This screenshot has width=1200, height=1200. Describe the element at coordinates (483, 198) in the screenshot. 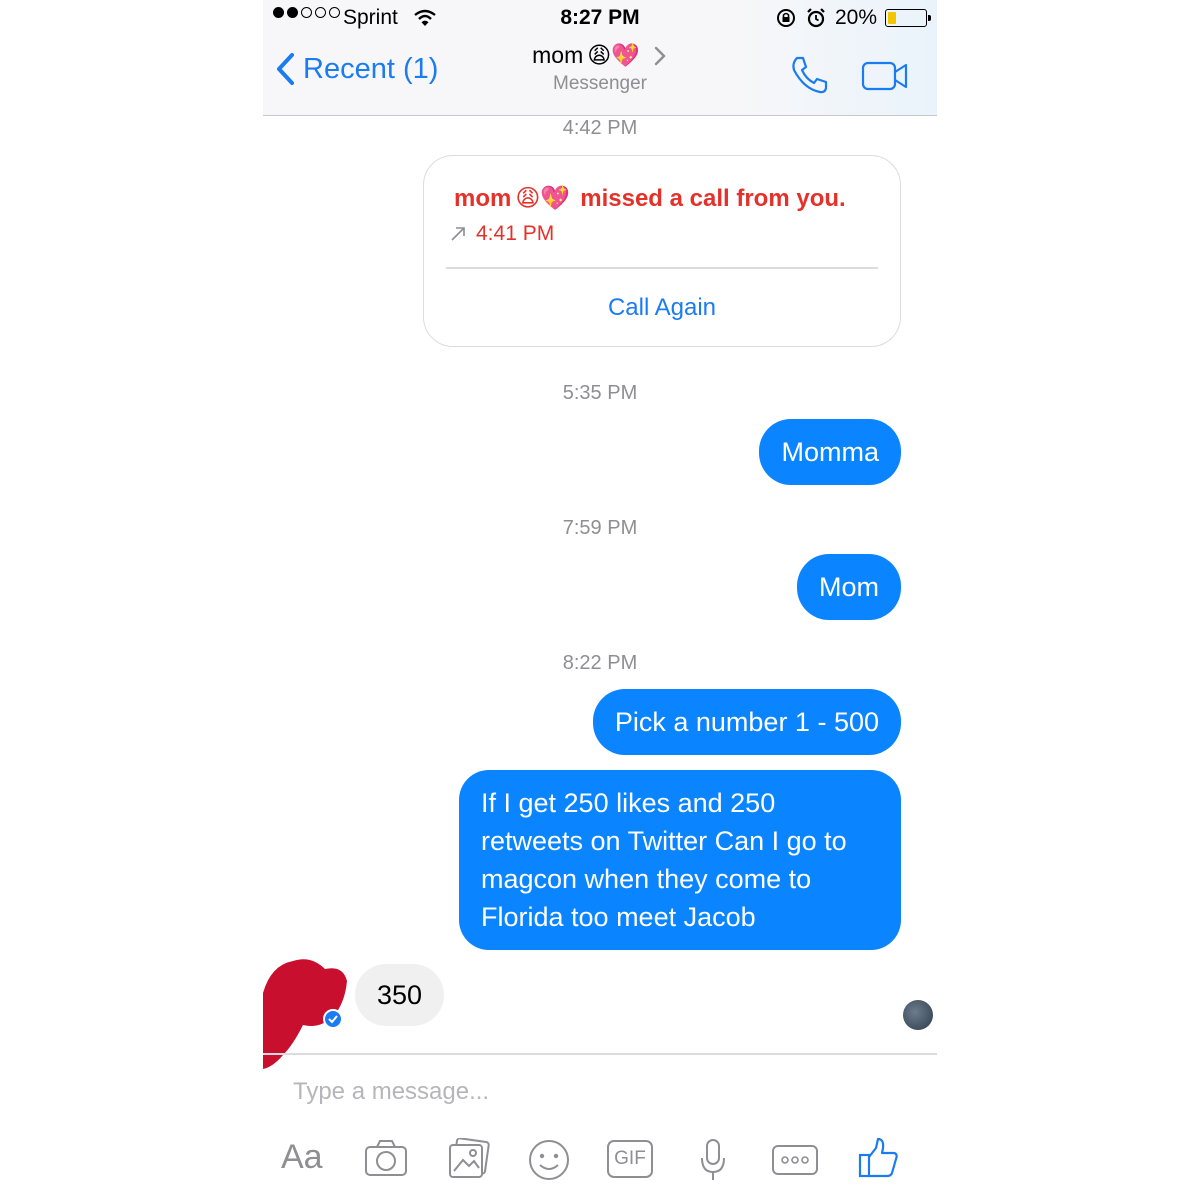

I see `missed-call-name: mom` at that location.